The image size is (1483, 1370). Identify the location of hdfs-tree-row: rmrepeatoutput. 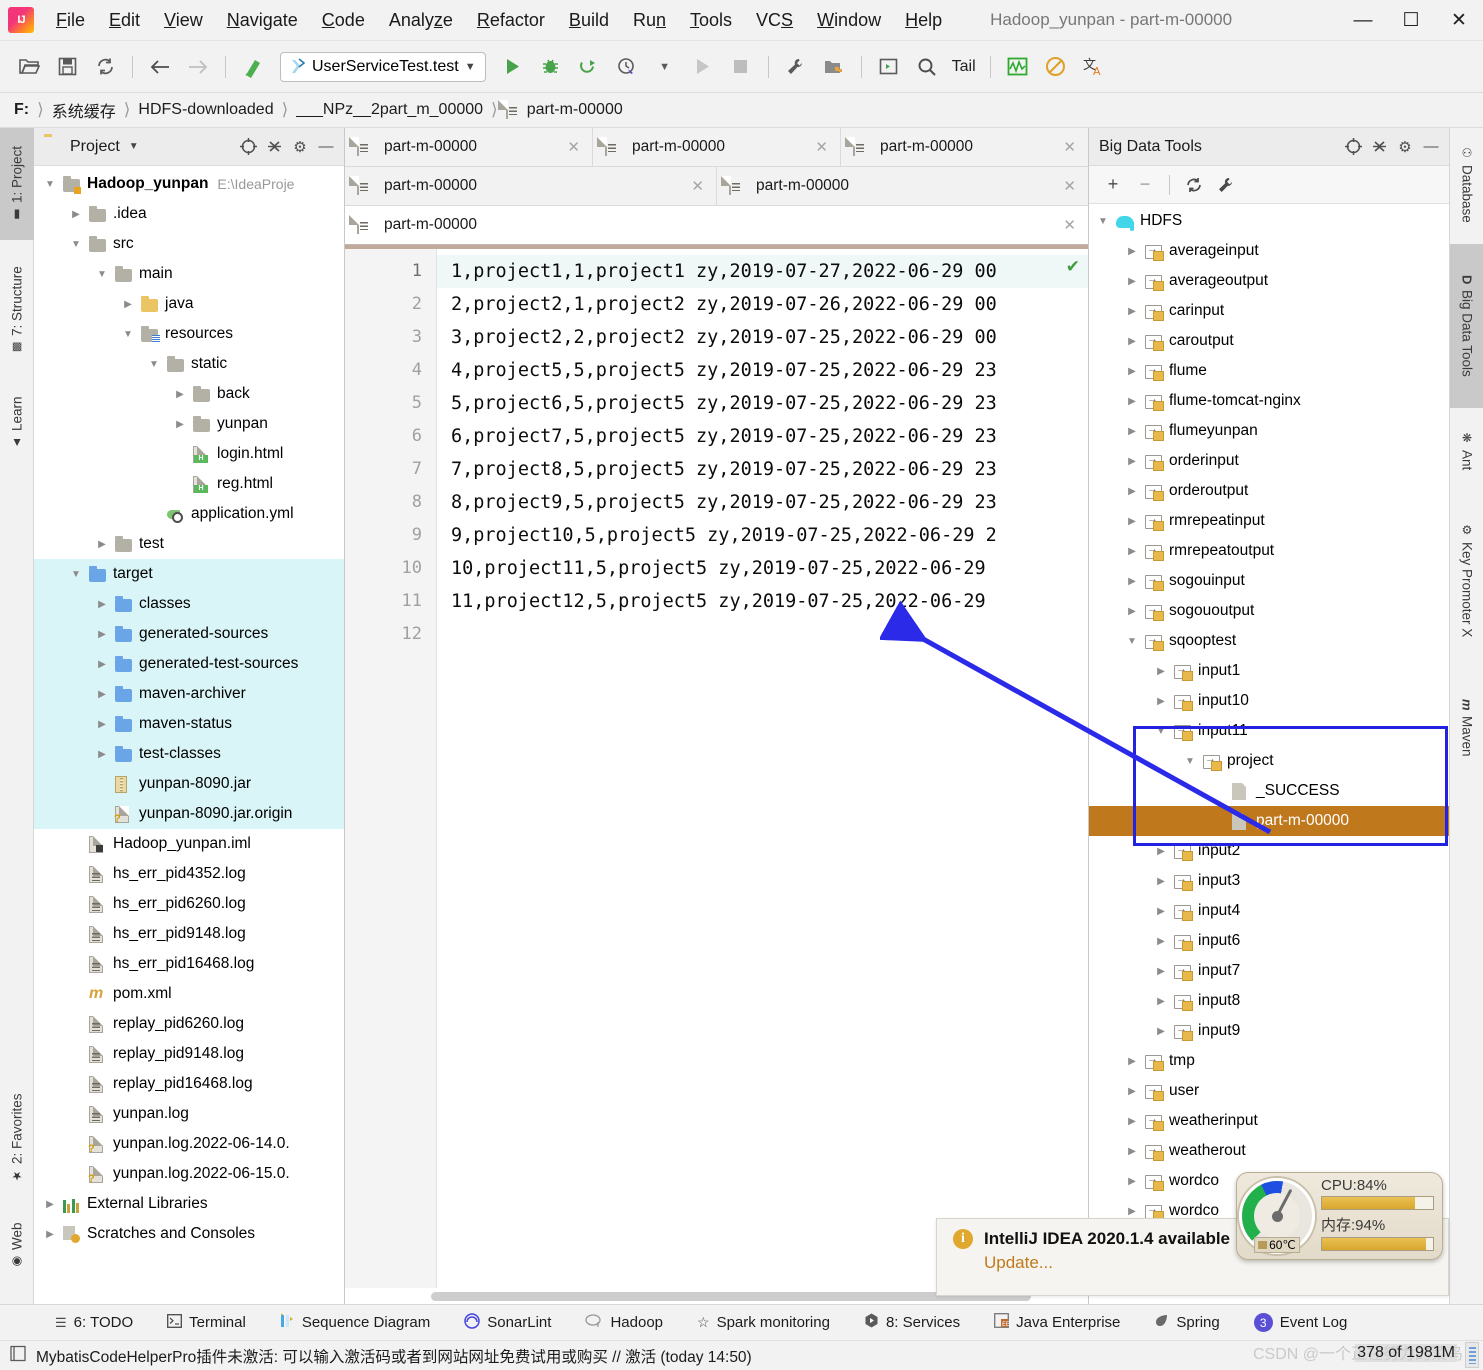
(1269, 551).